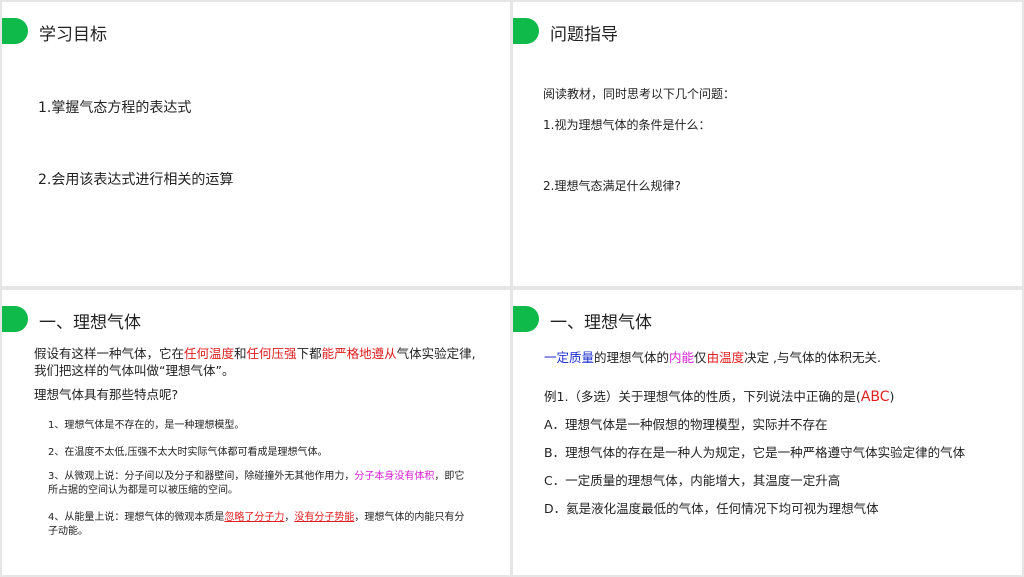 The height and width of the screenshot is (577, 1024). I want to click on slide-title: 学习目标, so click(73, 35).